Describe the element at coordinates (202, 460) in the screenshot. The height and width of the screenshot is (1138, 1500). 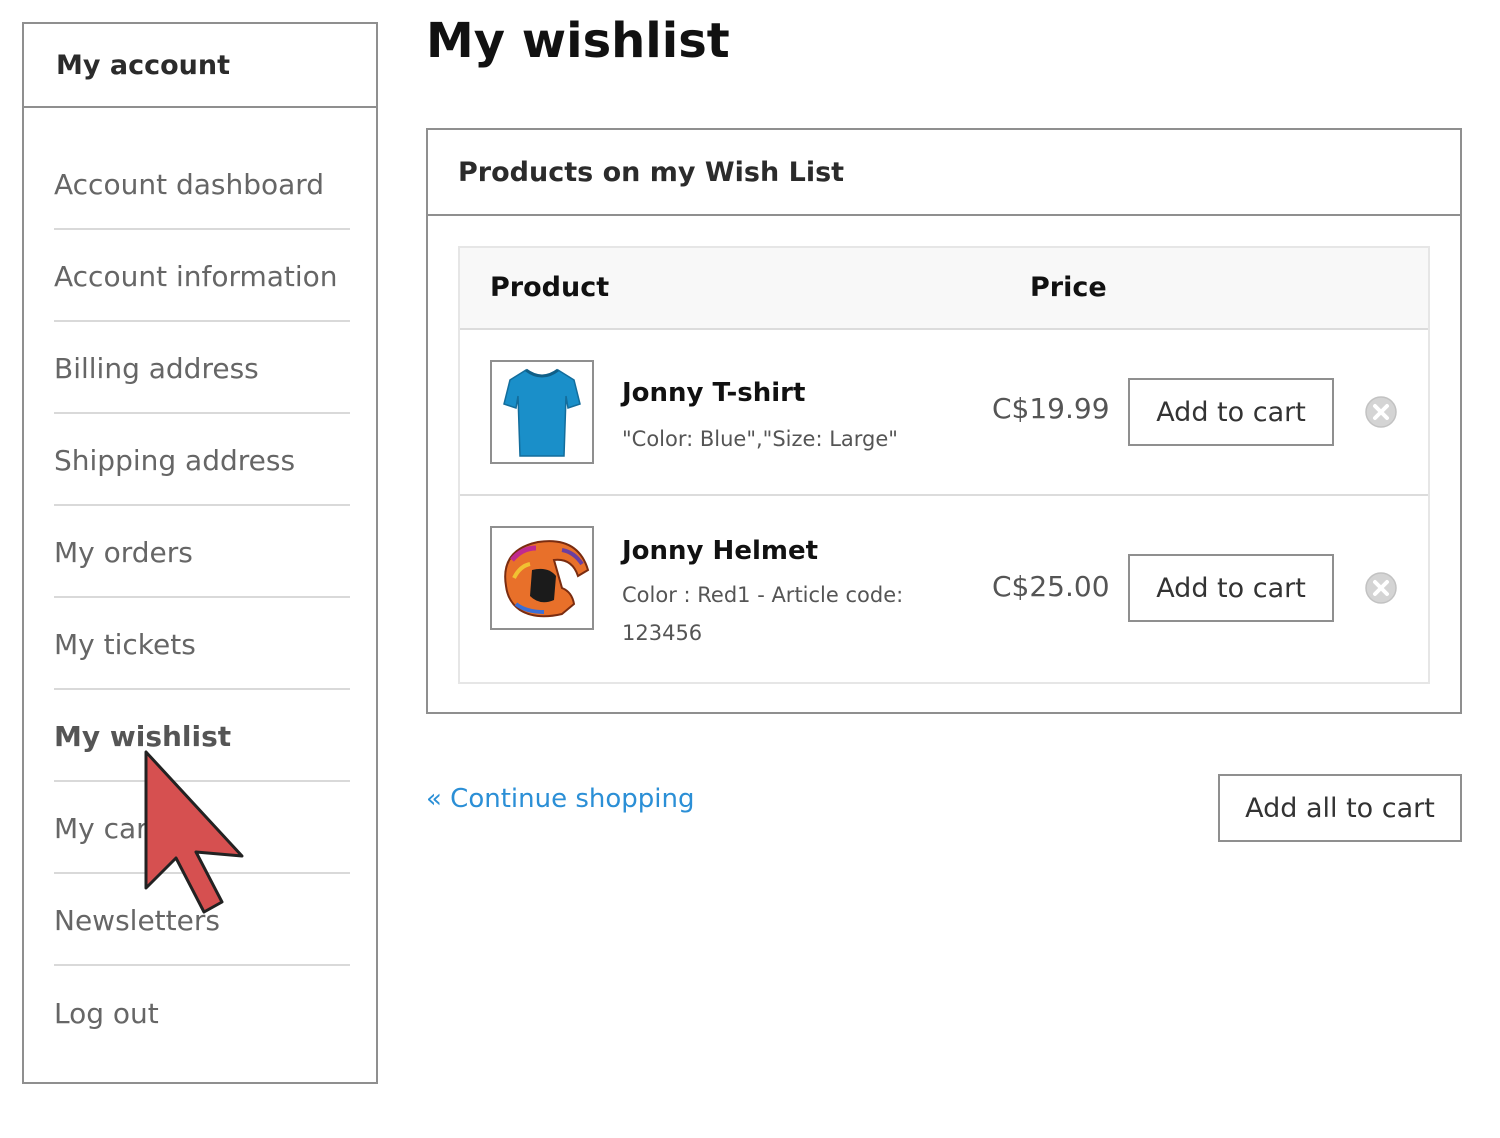
I see `sidebar-item-shipping-address: Shipping address` at that location.